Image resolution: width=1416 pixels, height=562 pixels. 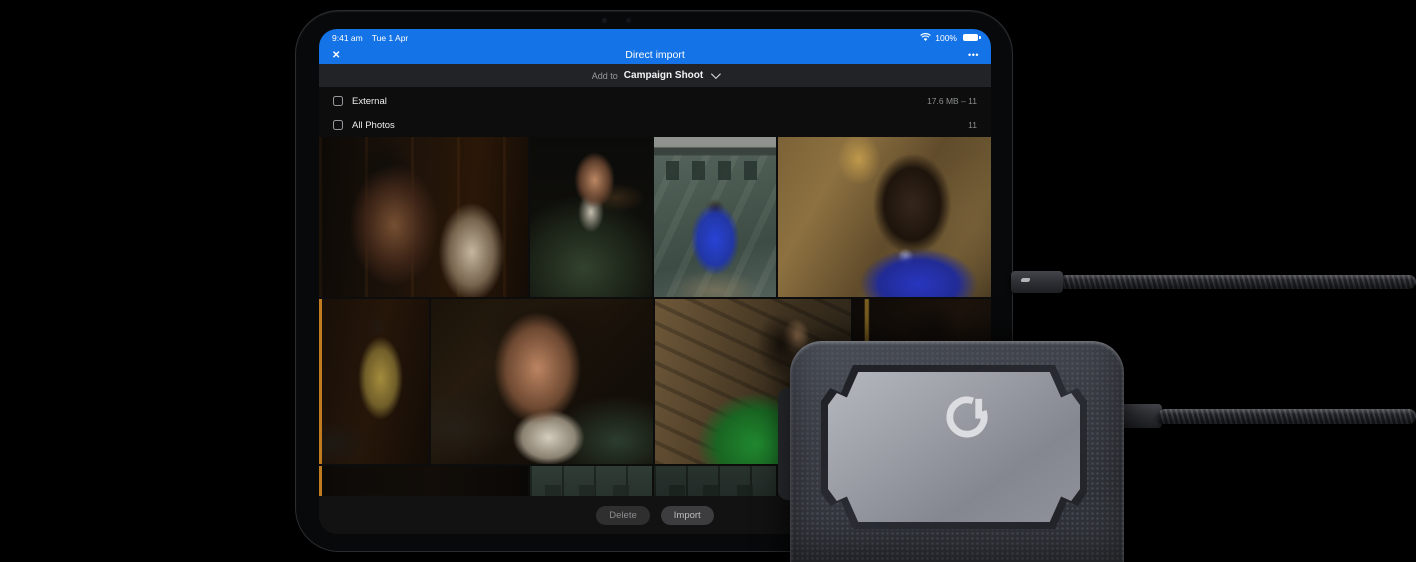 What do you see at coordinates (716, 74) in the screenshot?
I see `chevron-down-icon` at bounding box center [716, 74].